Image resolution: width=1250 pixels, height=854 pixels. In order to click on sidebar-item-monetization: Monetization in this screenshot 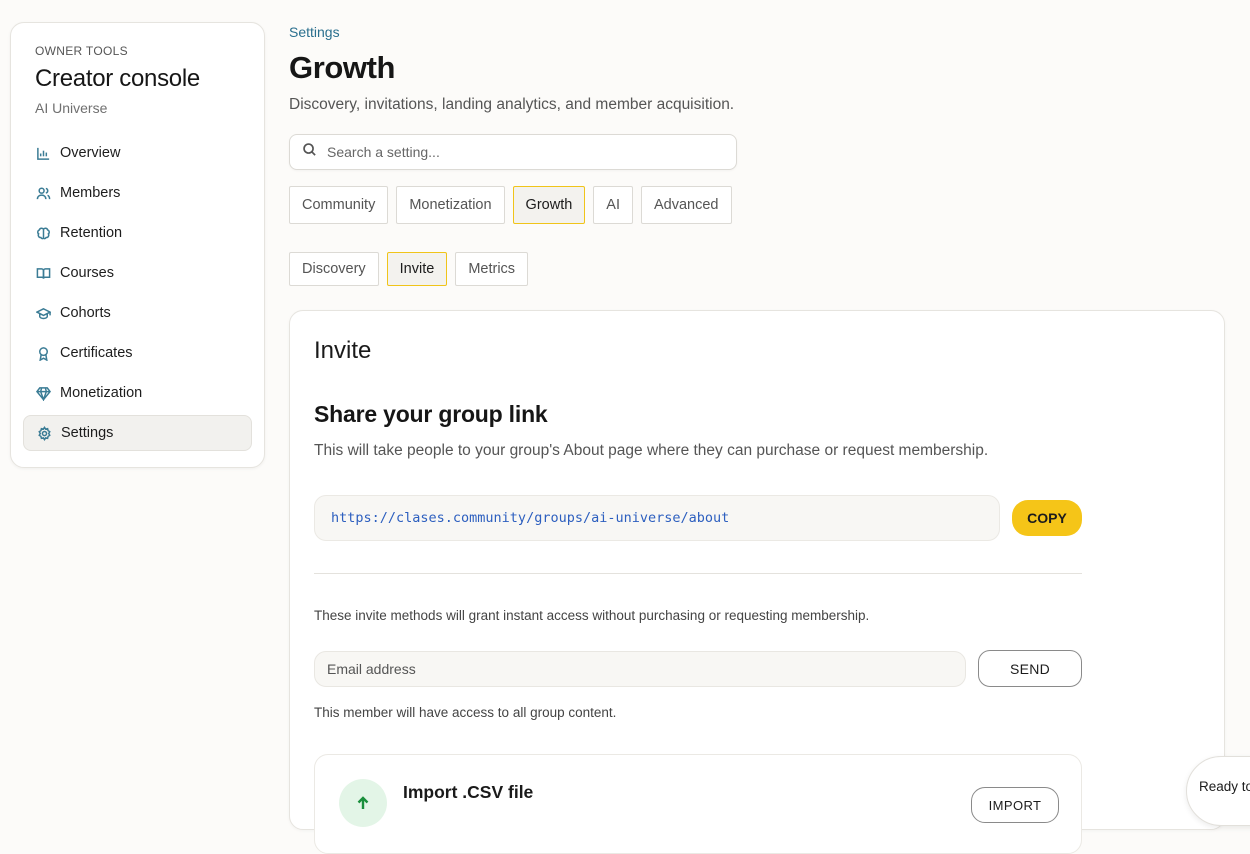, I will do `click(137, 393)`.